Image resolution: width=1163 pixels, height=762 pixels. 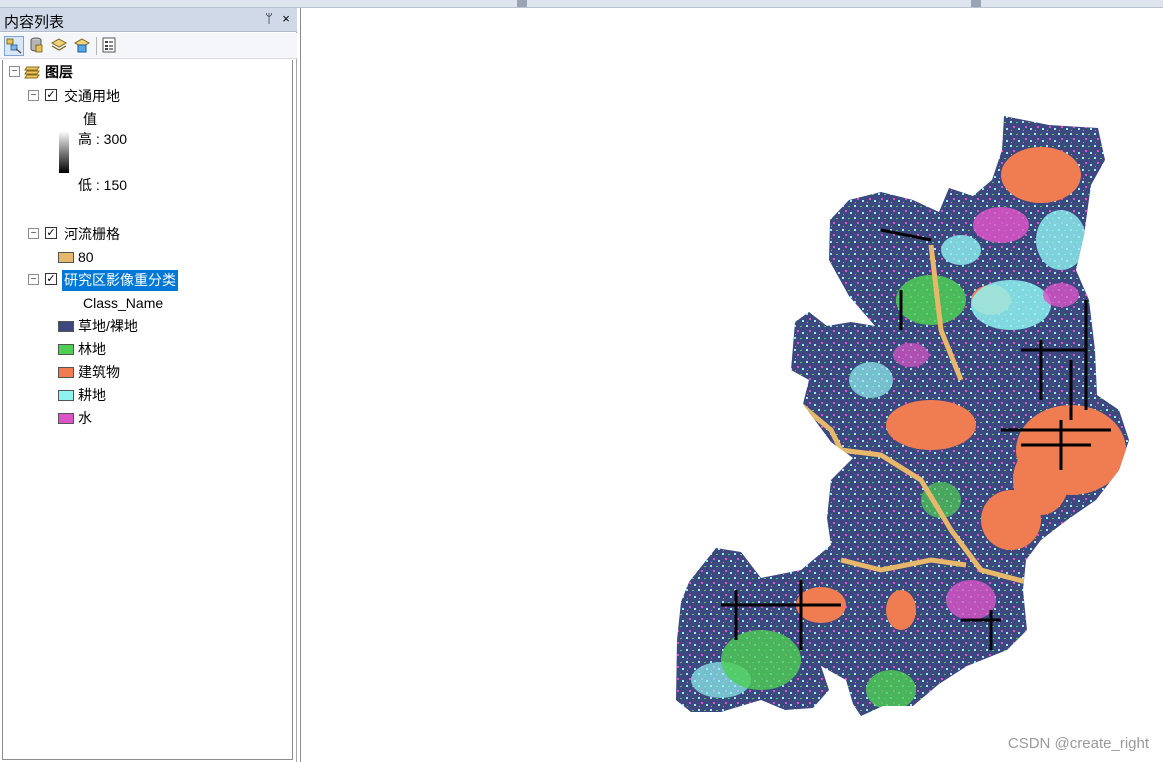 I want to click on legend-swatch-grass, so click(x=66, y=326).